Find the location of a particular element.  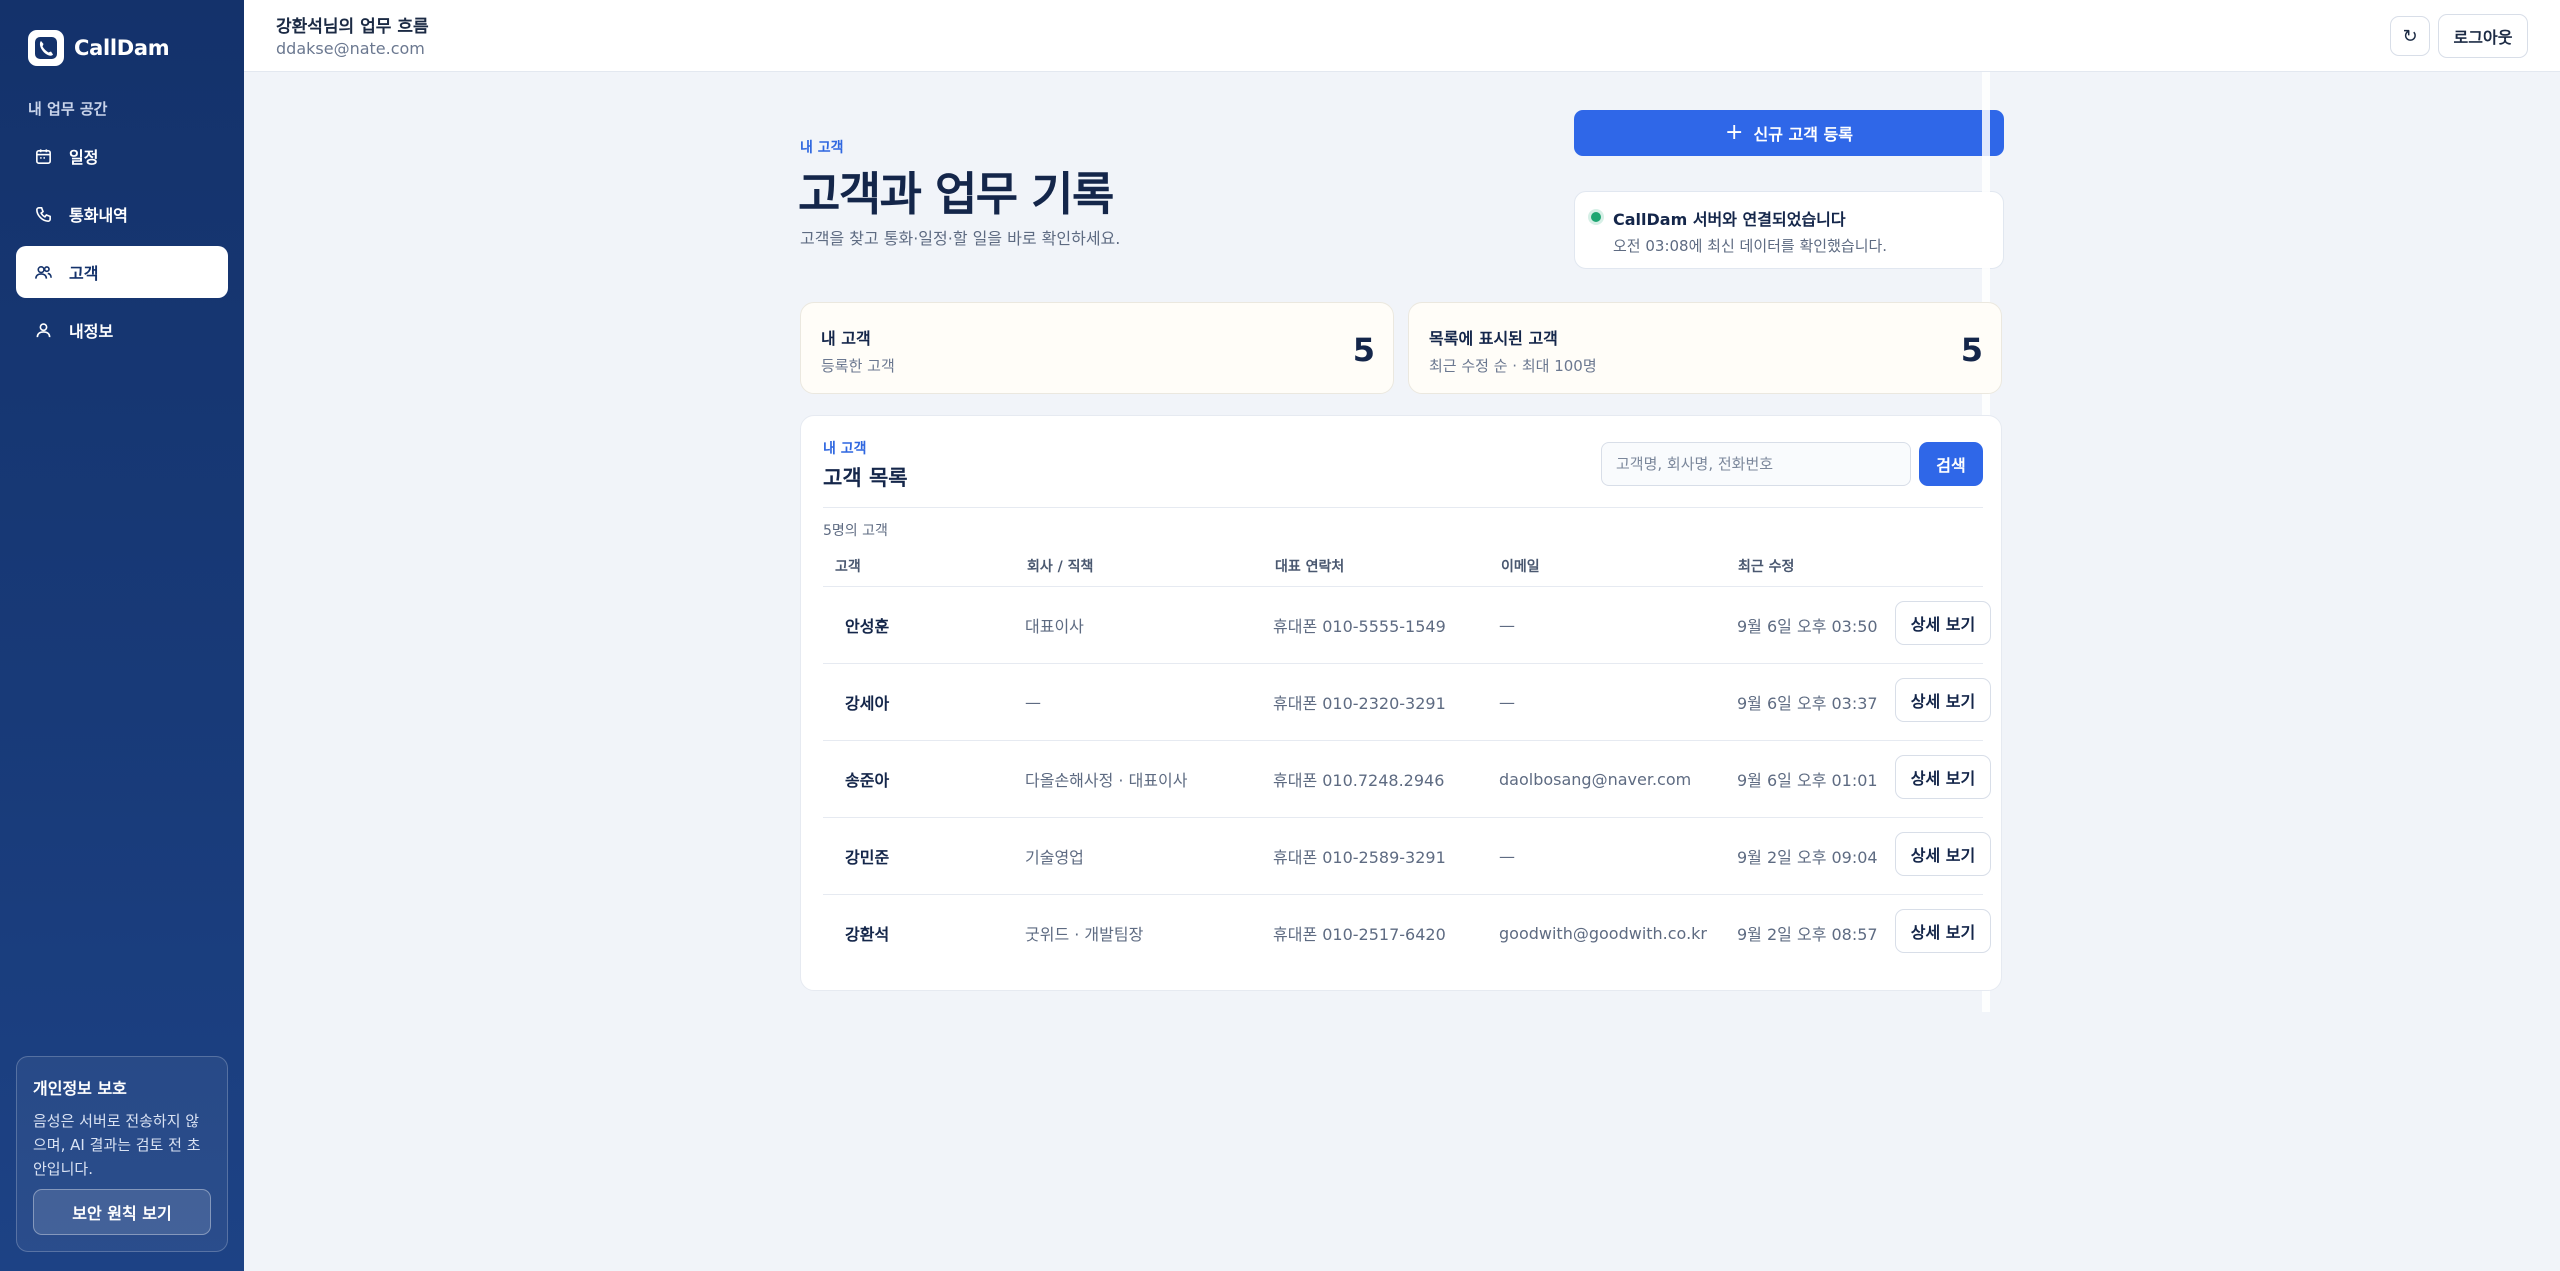

customer-updated: 9월 2일 오후 08:57 is located at coordinates (1807, 934).